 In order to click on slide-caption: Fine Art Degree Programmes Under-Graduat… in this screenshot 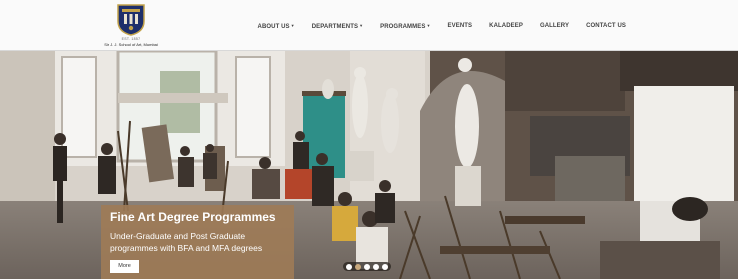, I will do `click(197, 242)`.